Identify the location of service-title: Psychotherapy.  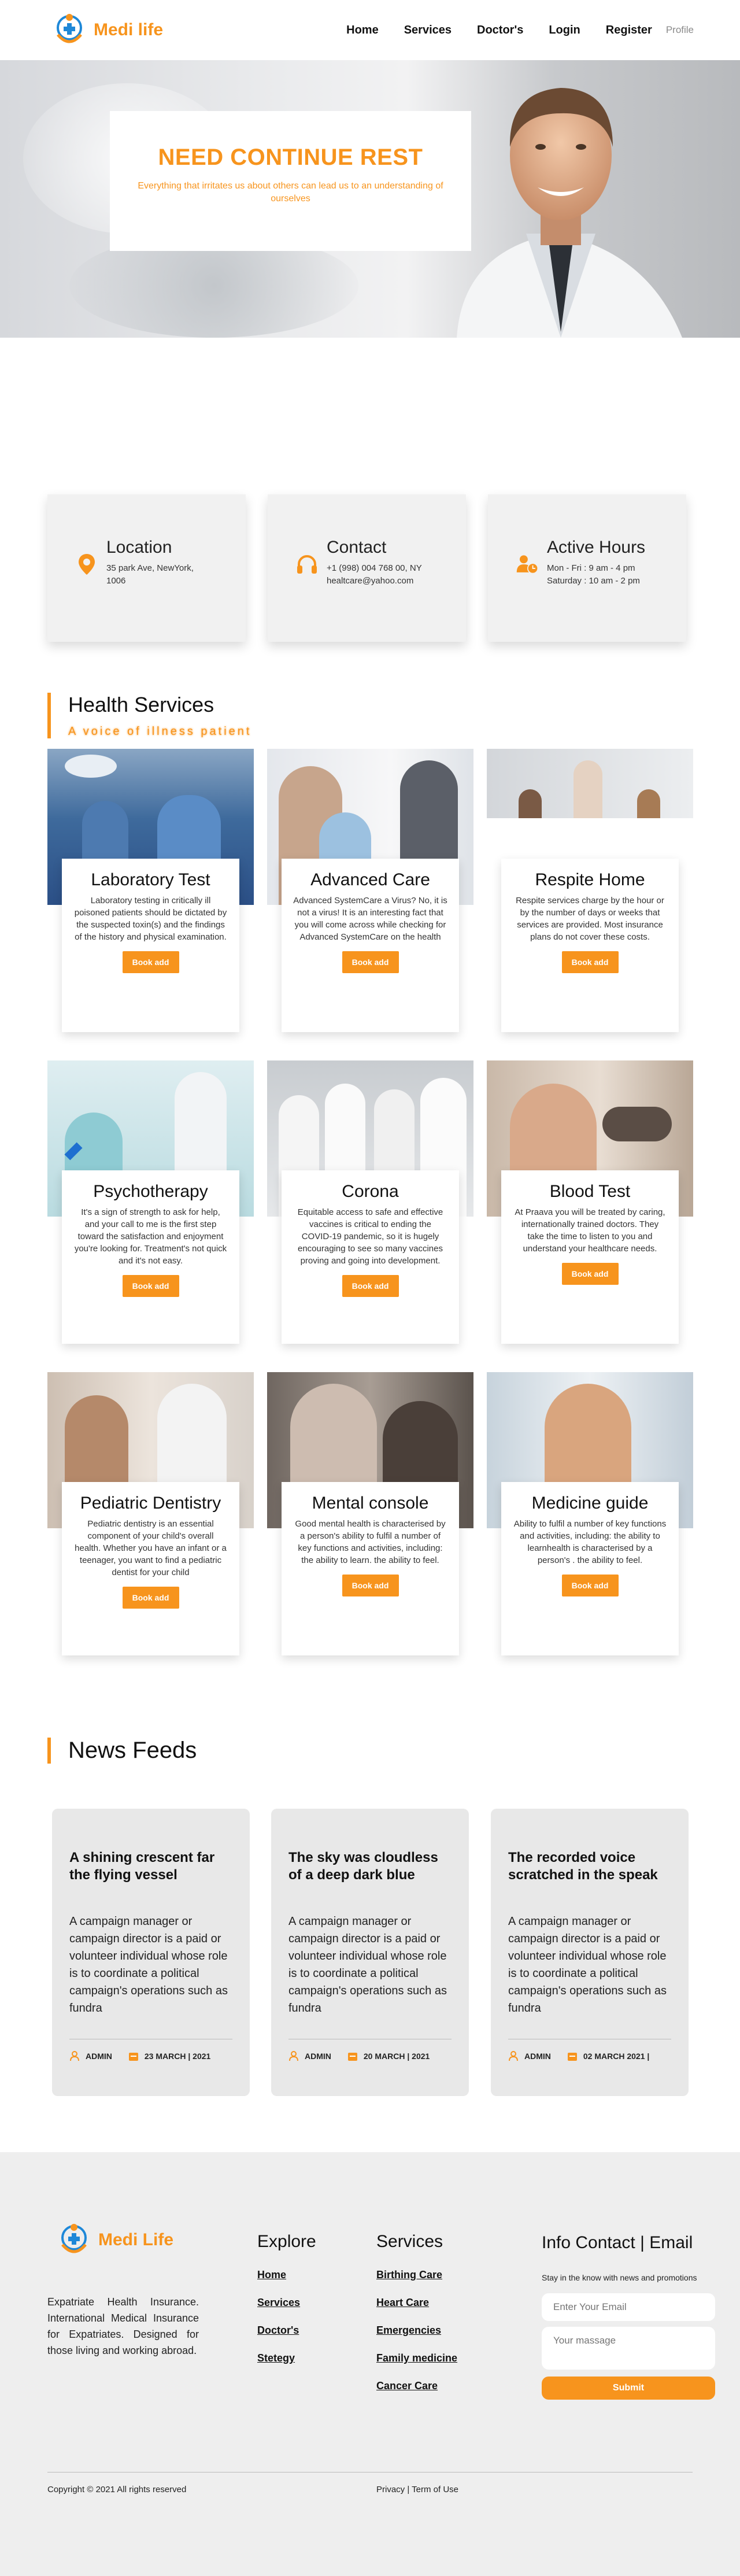
(150, 1191).